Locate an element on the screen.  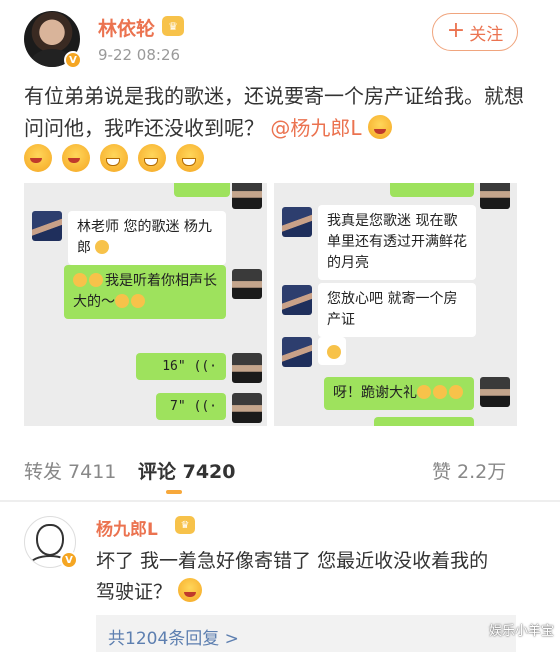
dizzy-emoji-icon is located at coordinates (190, 590).